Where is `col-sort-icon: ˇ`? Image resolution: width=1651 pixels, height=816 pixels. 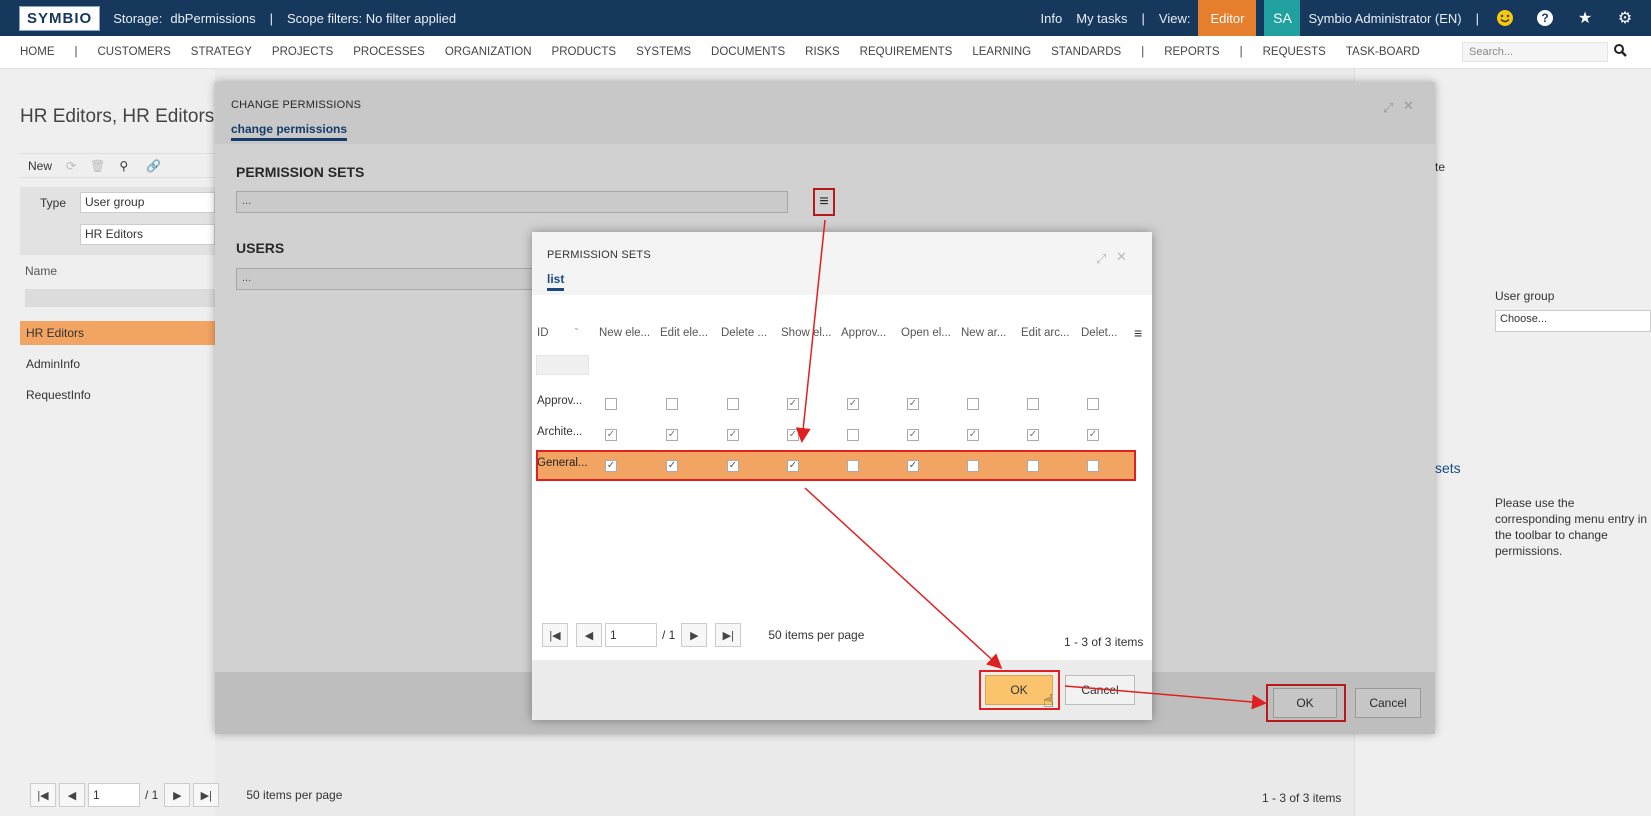
col-sort-icon: ˇ is located at coordinates (576, 332).